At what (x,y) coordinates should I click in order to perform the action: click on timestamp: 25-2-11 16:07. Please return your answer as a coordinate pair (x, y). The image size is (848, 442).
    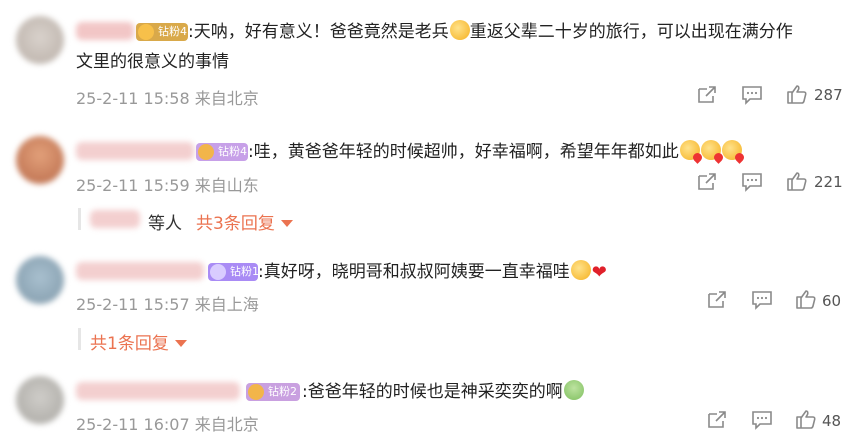
    Looking at the image, I should click on (133, 424).